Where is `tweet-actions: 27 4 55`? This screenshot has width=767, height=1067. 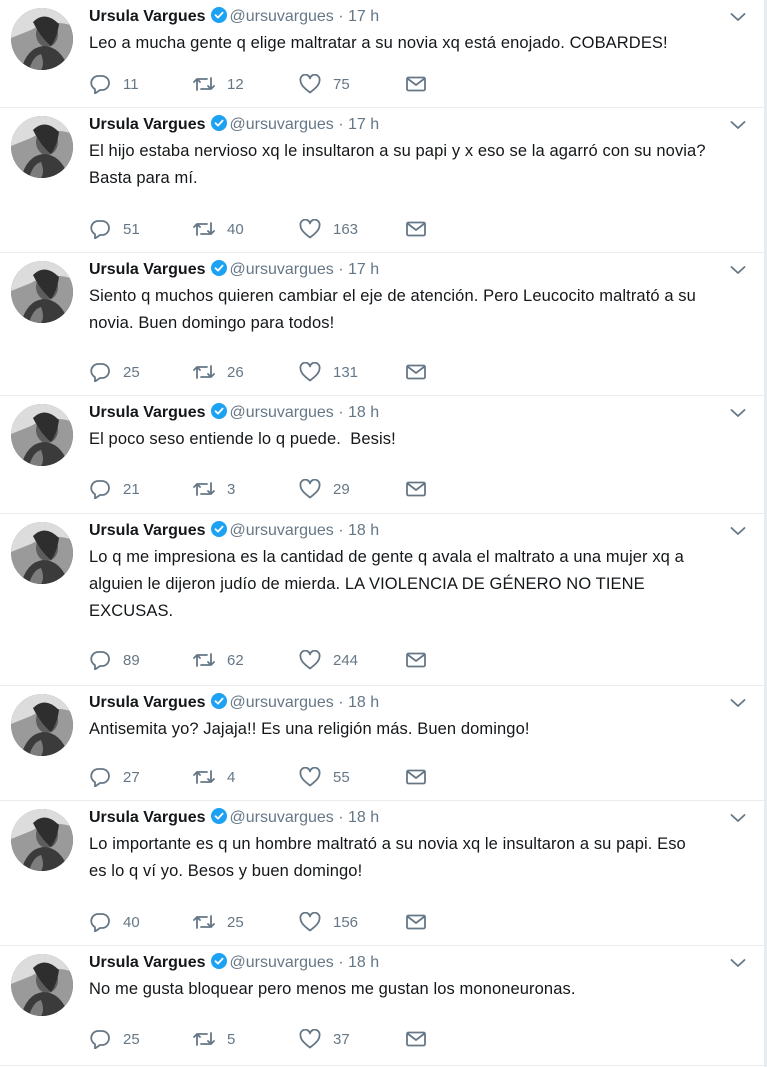
tweet-actions: 27 4 55 is located at coordinates (269, 777).